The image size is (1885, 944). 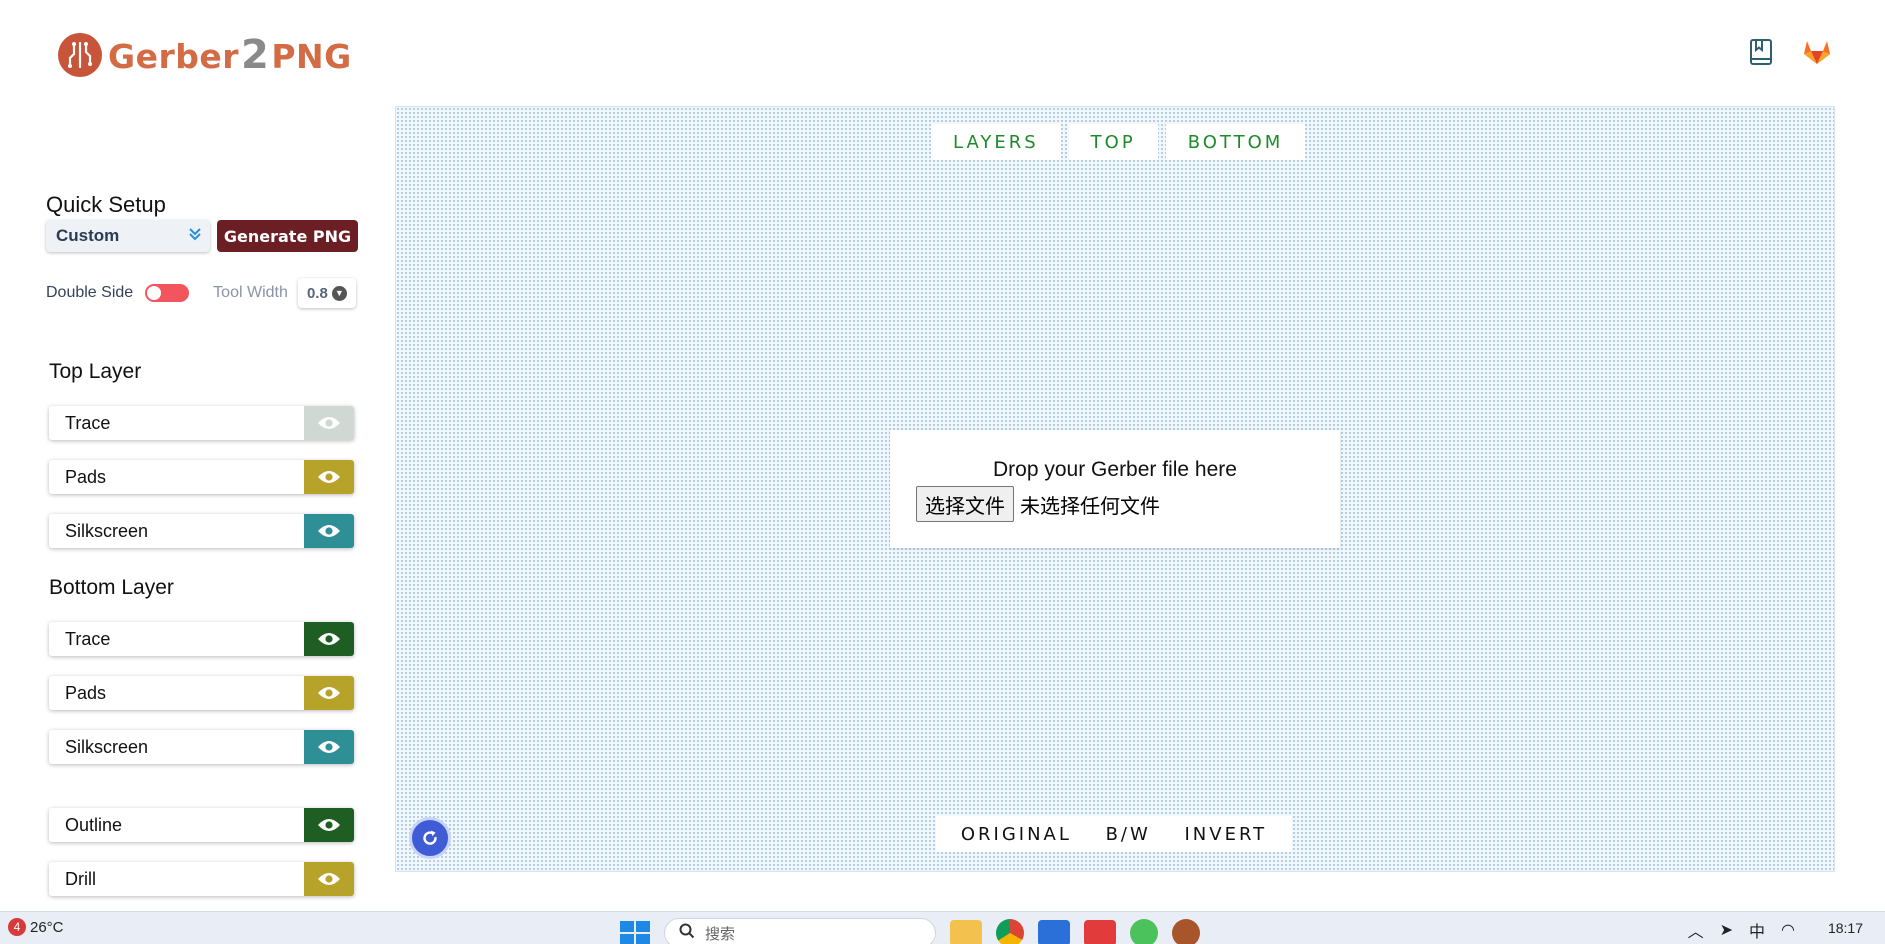 What do you see at coordinates (128, 236) in the screenshot?
I see `preset-select: Custom` at bounding box center [128, 236].